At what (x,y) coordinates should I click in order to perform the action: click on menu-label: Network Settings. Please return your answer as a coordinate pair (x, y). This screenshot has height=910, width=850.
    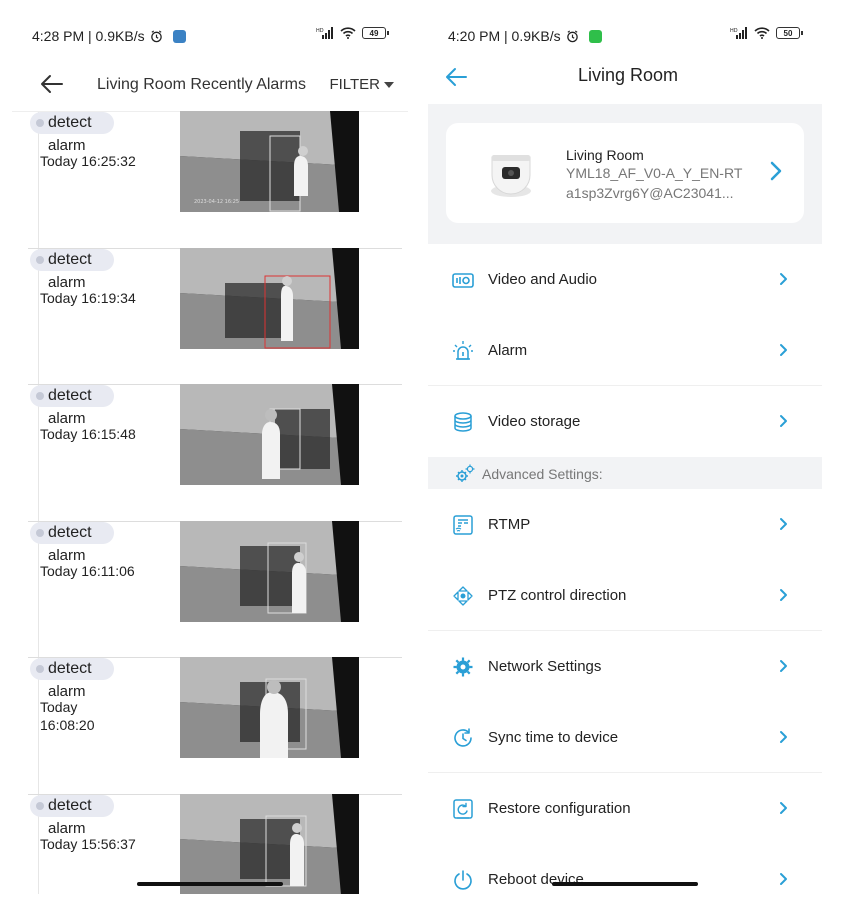
    Looking at the image, I should click on (545, 666).